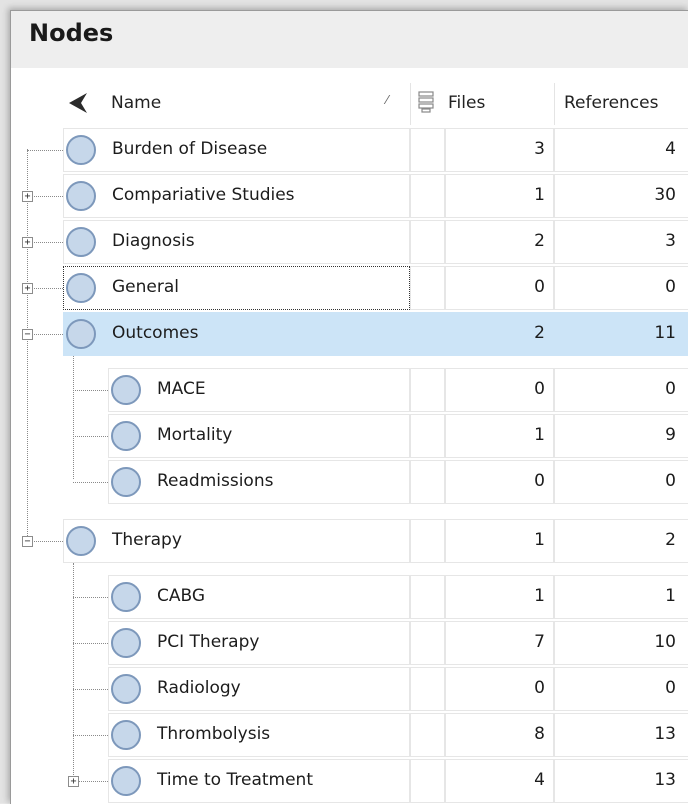 The width and height of the screenshot is (688, 804). What do you see at coordinates (349, 334) in the screenshot?
I see `tree-row: Outcomes 2 11 −` at bounding box center [349, 334].